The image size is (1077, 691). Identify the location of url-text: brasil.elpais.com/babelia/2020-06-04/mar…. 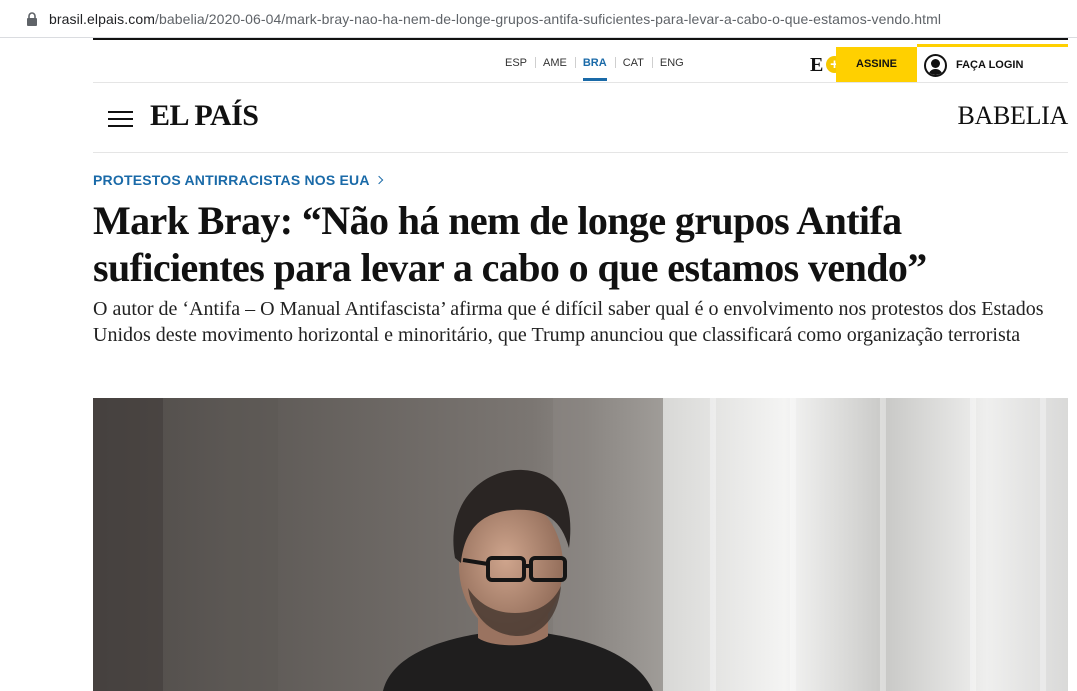
(495, 19).